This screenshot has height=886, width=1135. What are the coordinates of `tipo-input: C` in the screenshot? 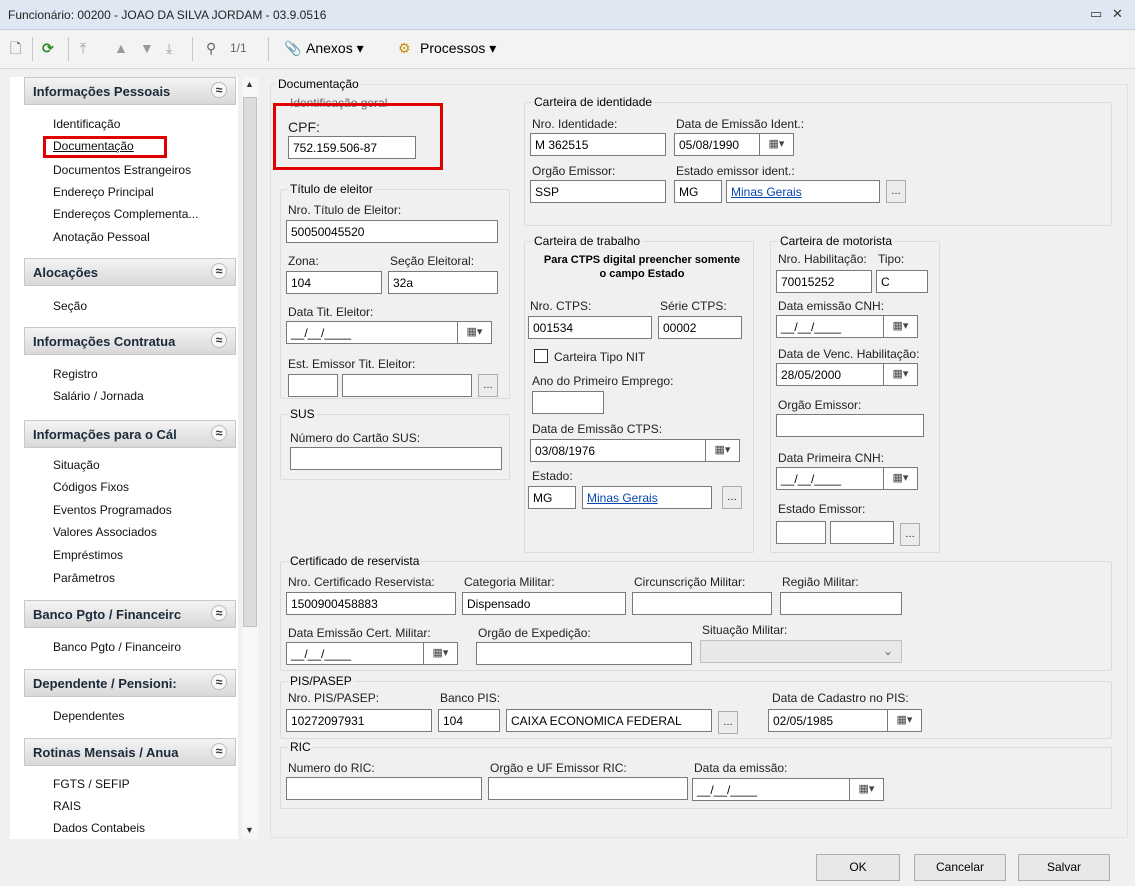 It's located at (902, 281).